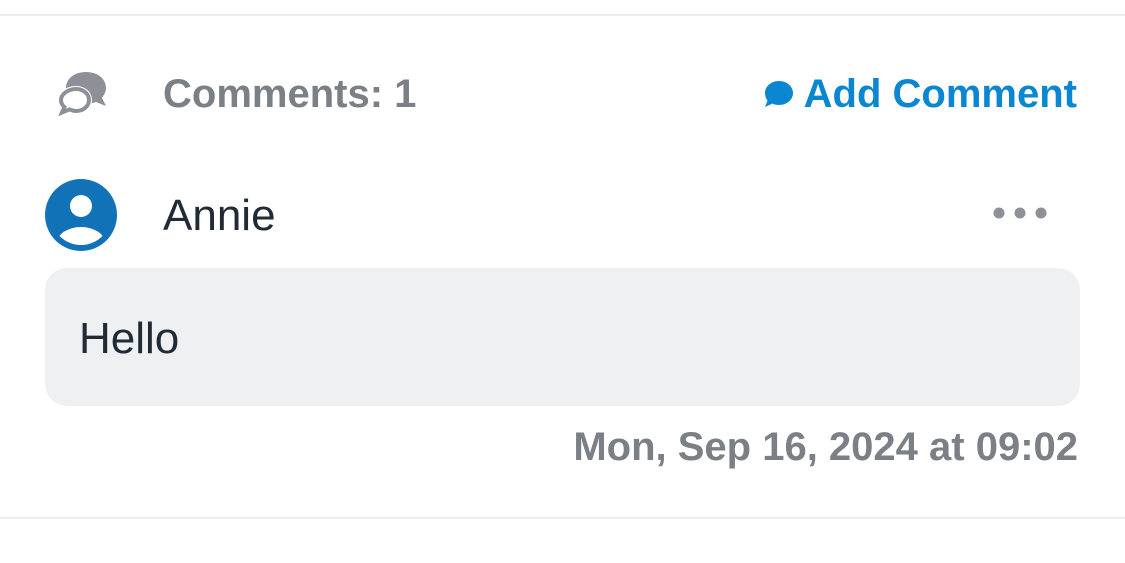 This screenshot has width=1125, height=563. I want to click on comment-timestamp: Mon, Sep 16, 2024 at 09:02, so click(825, 447).